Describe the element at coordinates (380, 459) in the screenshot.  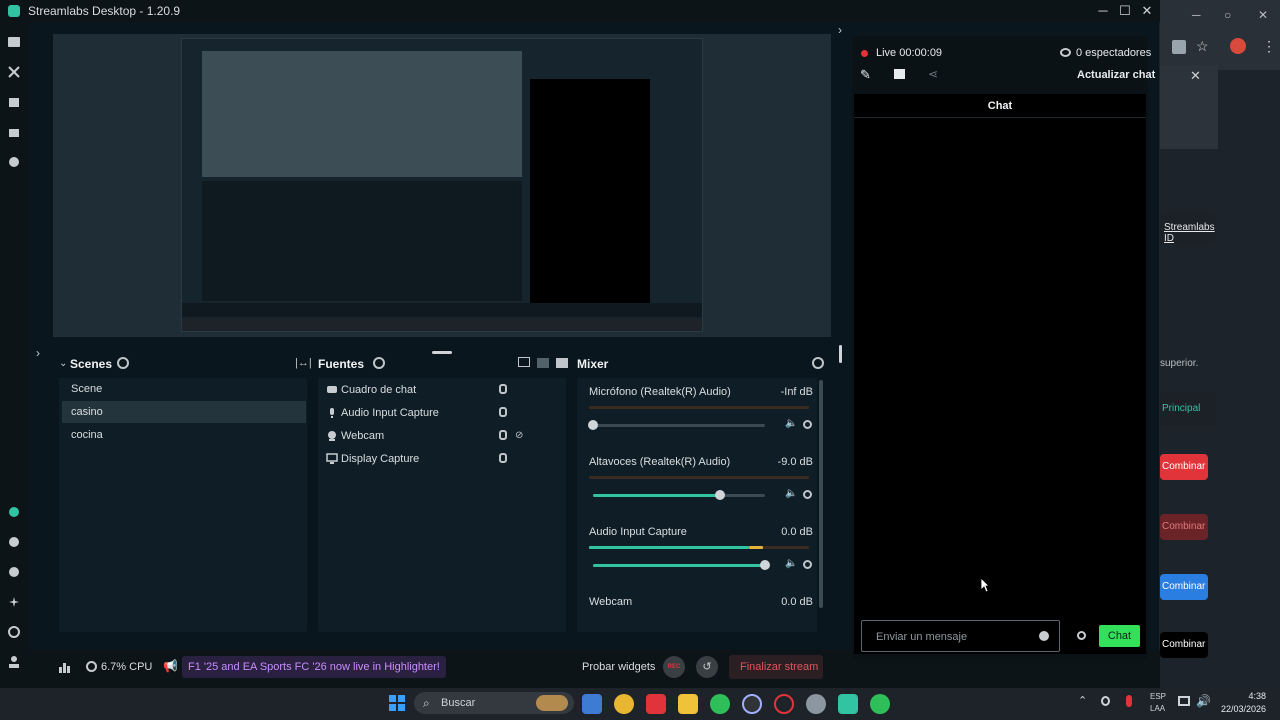
I see `source-item-label: Display Capture` at that location.